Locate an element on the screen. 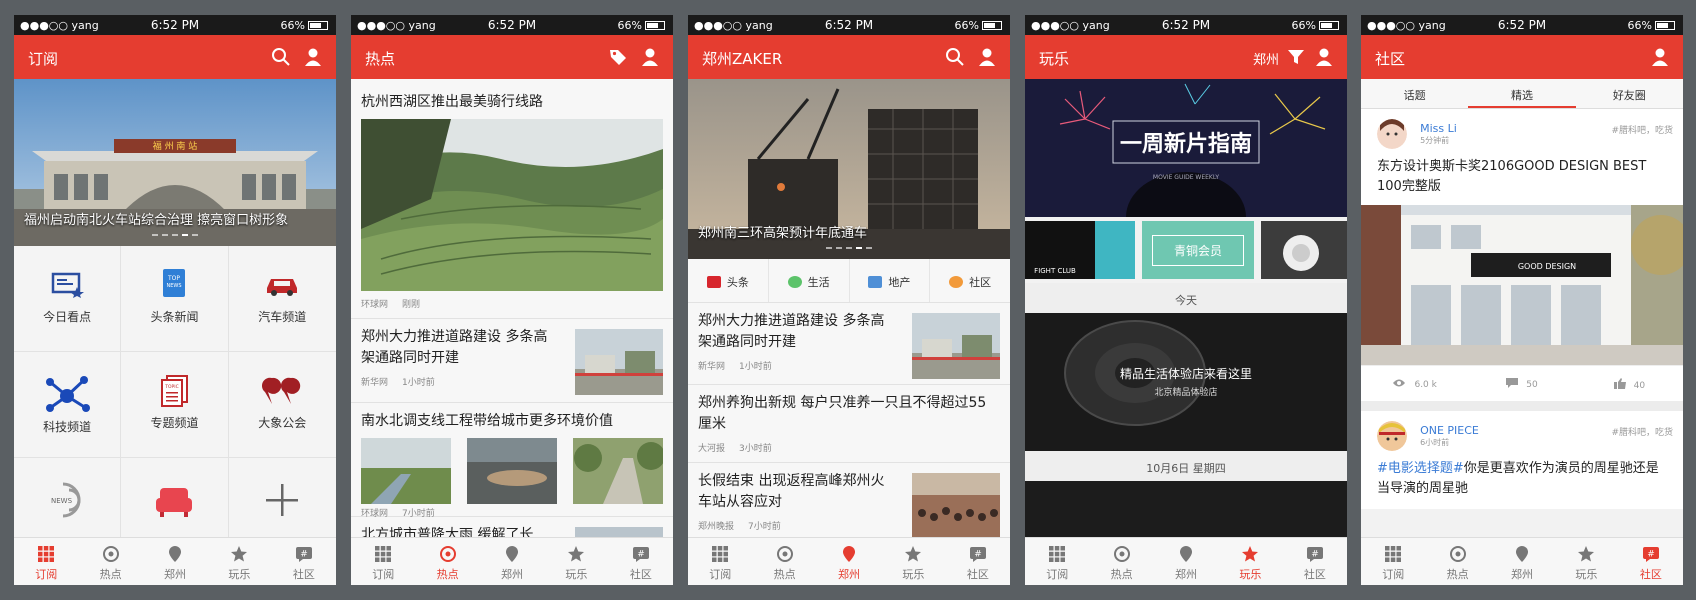  username: Miss Li is located at coordinates (1438, 128).